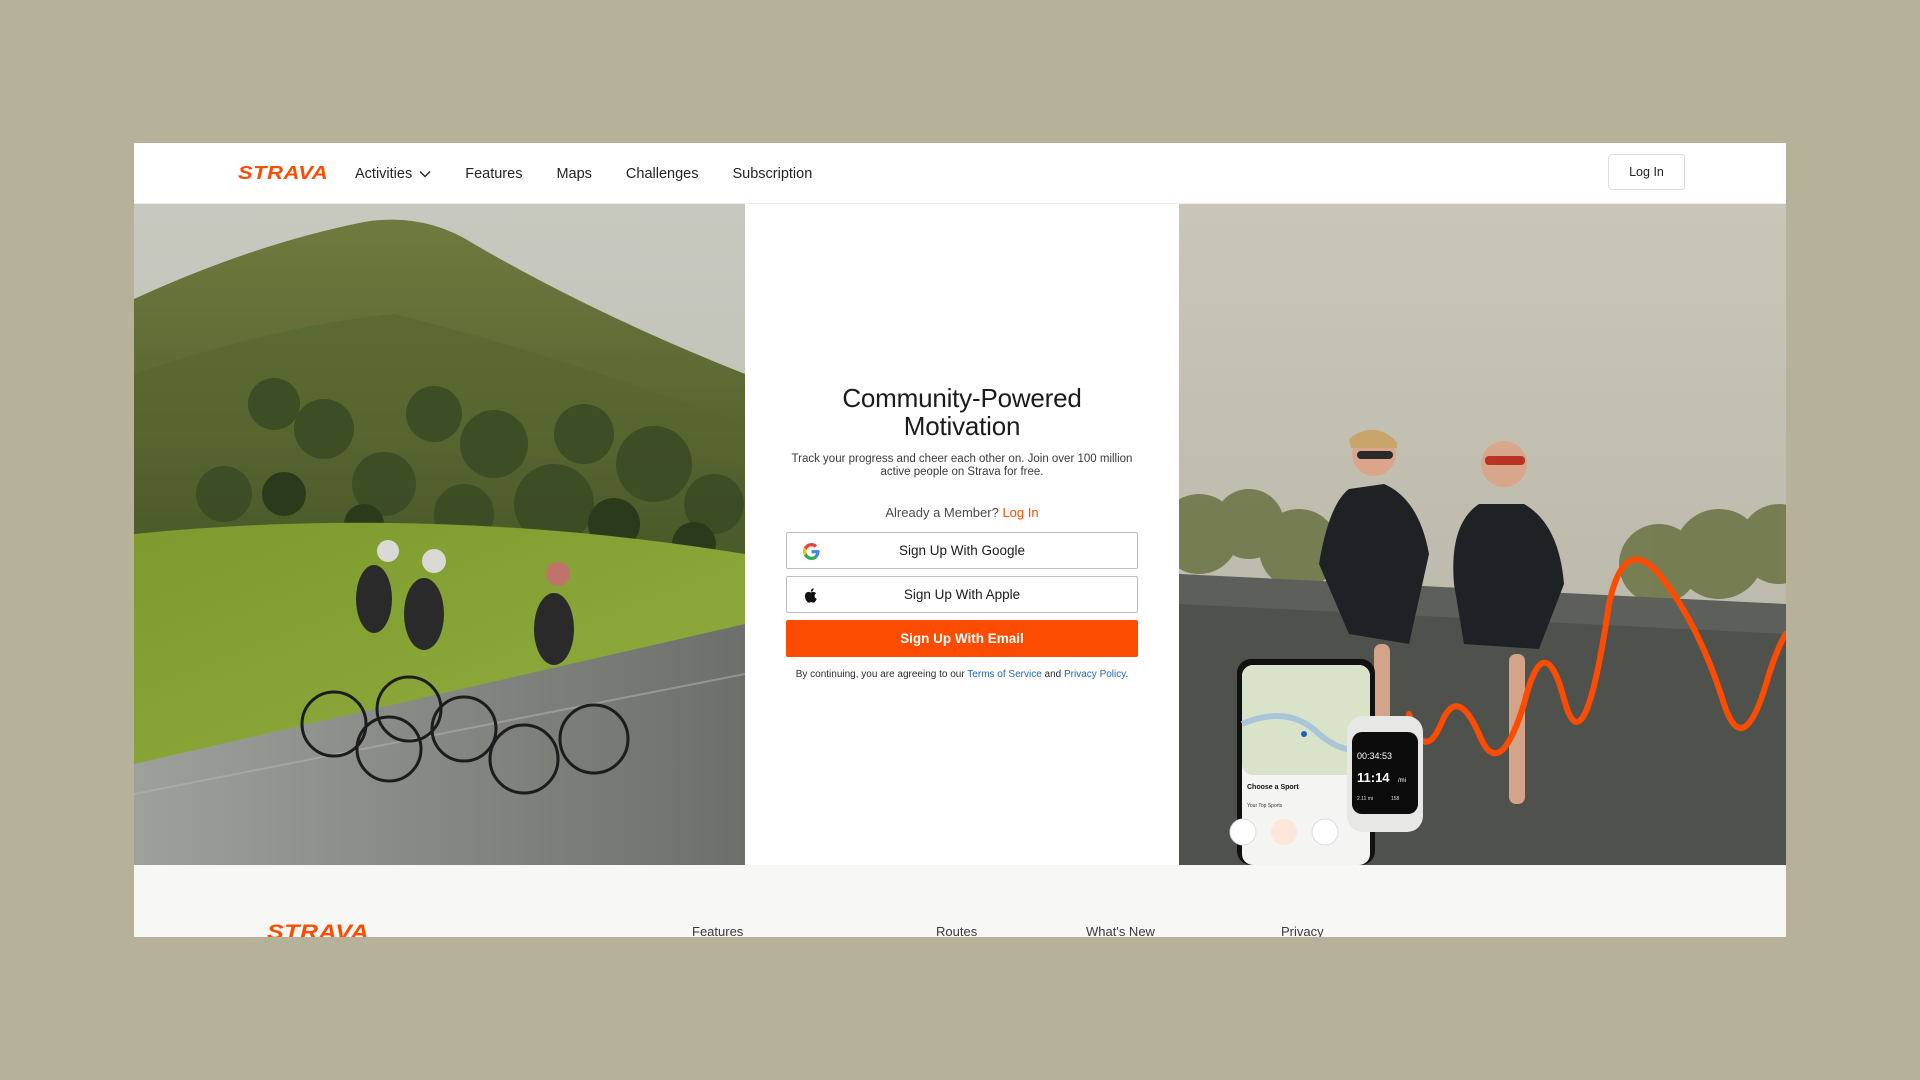  I want to click on nav-maps: Maps, so click(573, 174).